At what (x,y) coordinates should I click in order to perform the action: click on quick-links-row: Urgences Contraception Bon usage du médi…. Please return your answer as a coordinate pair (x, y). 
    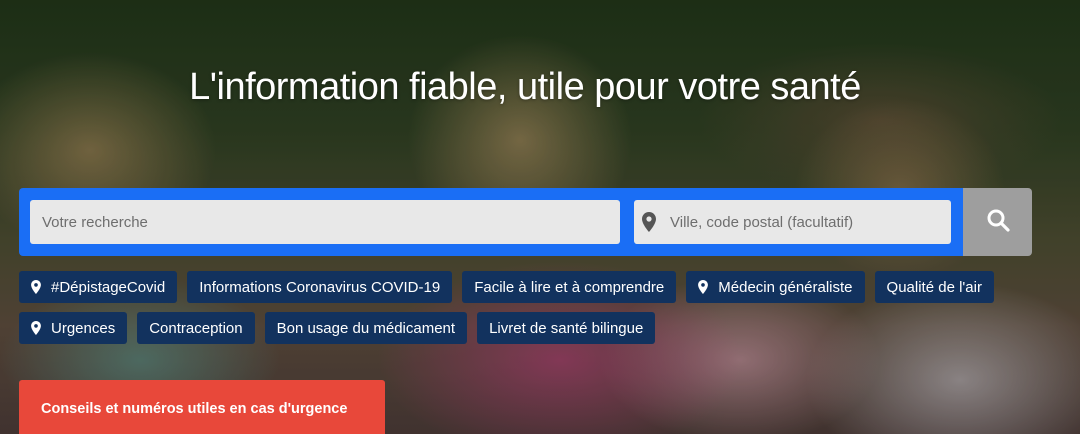
    Looking at the image, I should click on (529, 328).